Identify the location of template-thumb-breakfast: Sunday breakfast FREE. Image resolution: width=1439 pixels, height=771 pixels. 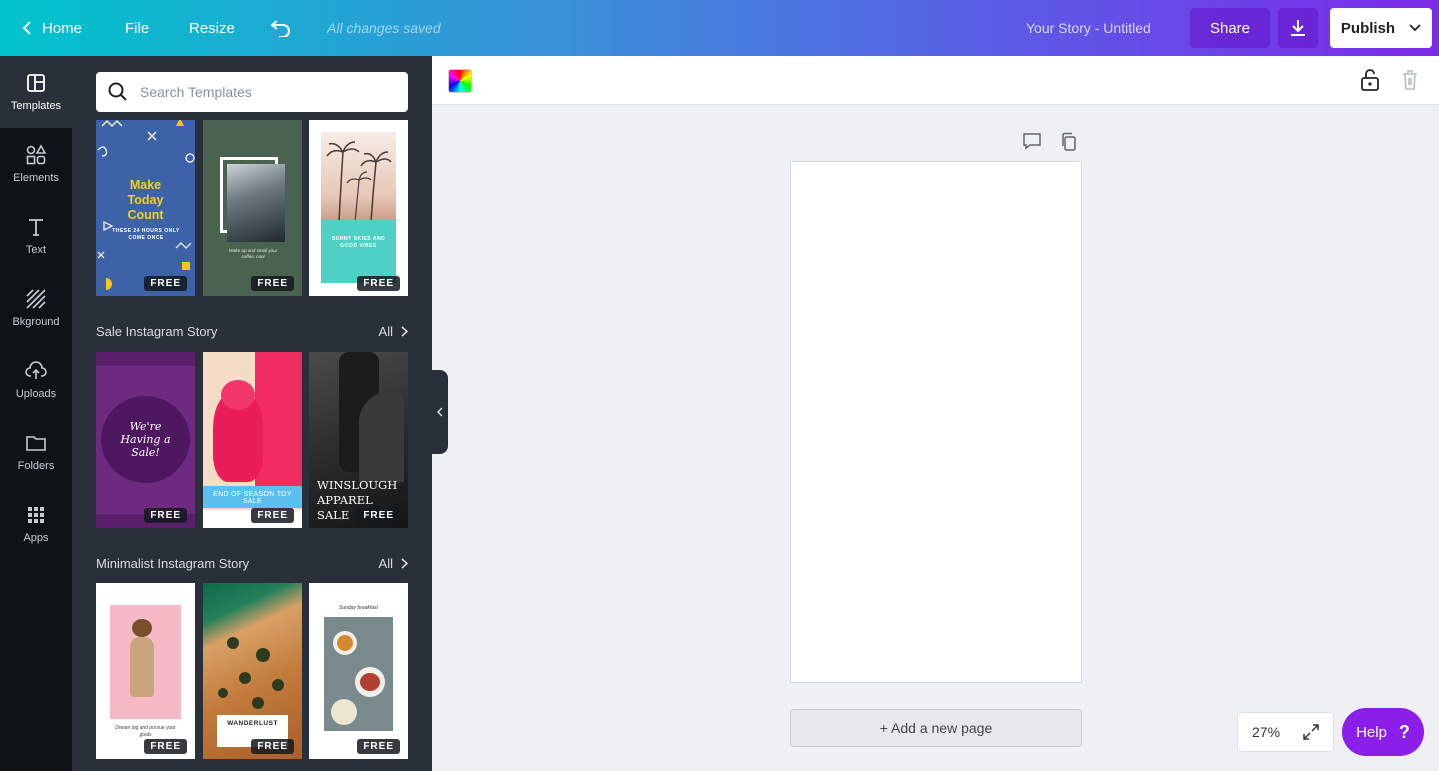
(358, 671).